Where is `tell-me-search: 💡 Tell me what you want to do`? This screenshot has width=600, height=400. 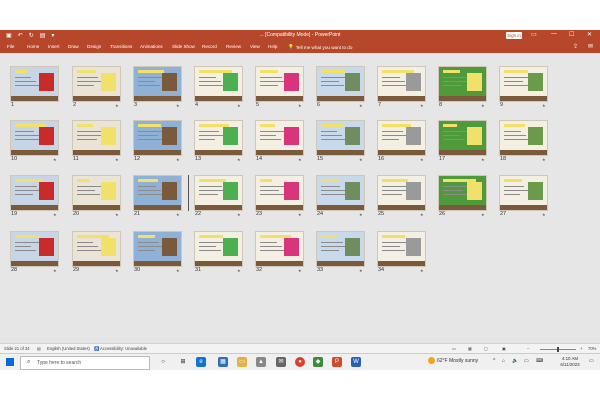 tell-me-search: 💡 Tell me what you want to do is located at coordinates (320, 47).